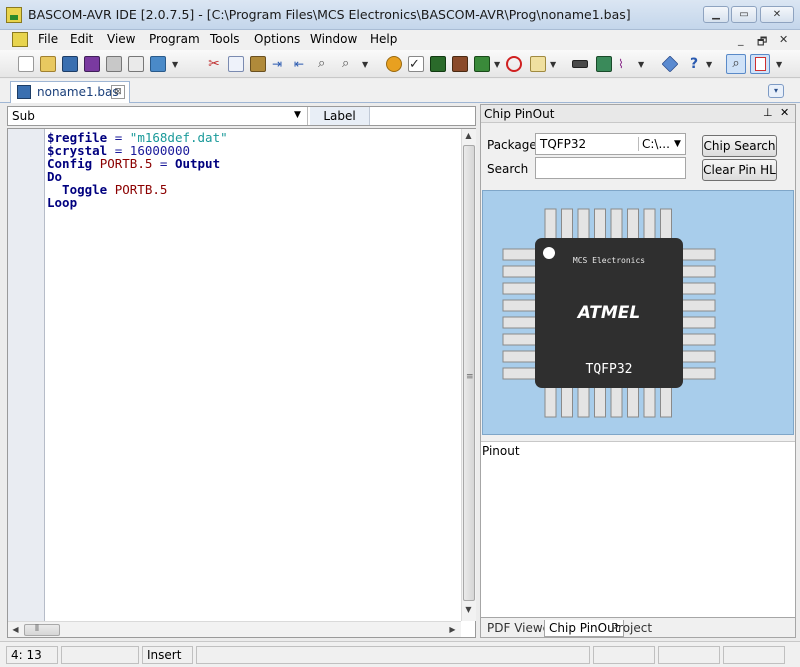  Describe the element at coordinates (716, 14) in the screenshot. I see `minimize-button: ▁` at that location.